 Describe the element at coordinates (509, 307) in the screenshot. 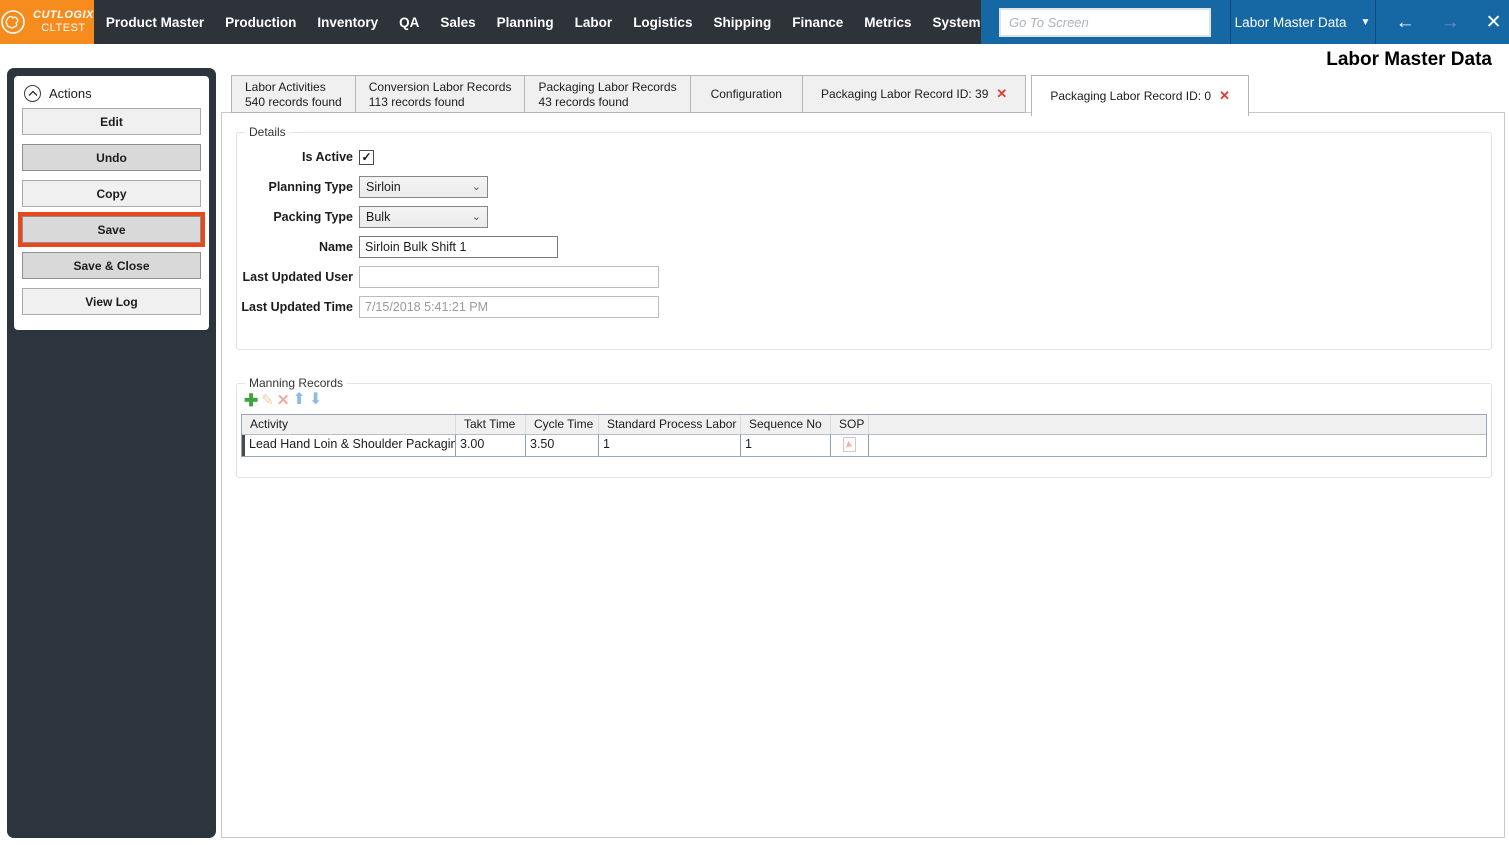

I see `last-updated-time-field` at that location.